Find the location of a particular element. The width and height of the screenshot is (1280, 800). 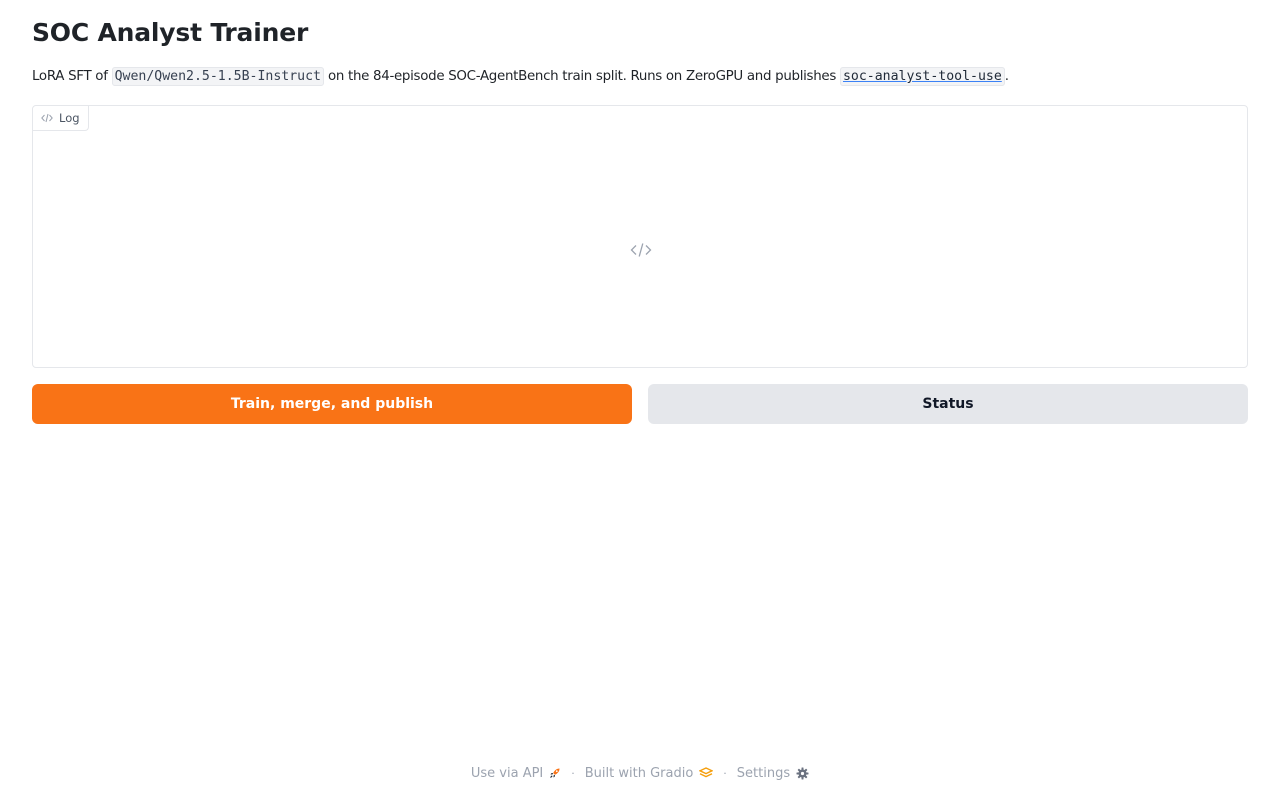

log-label: Log is located at coordinates (61, 118).